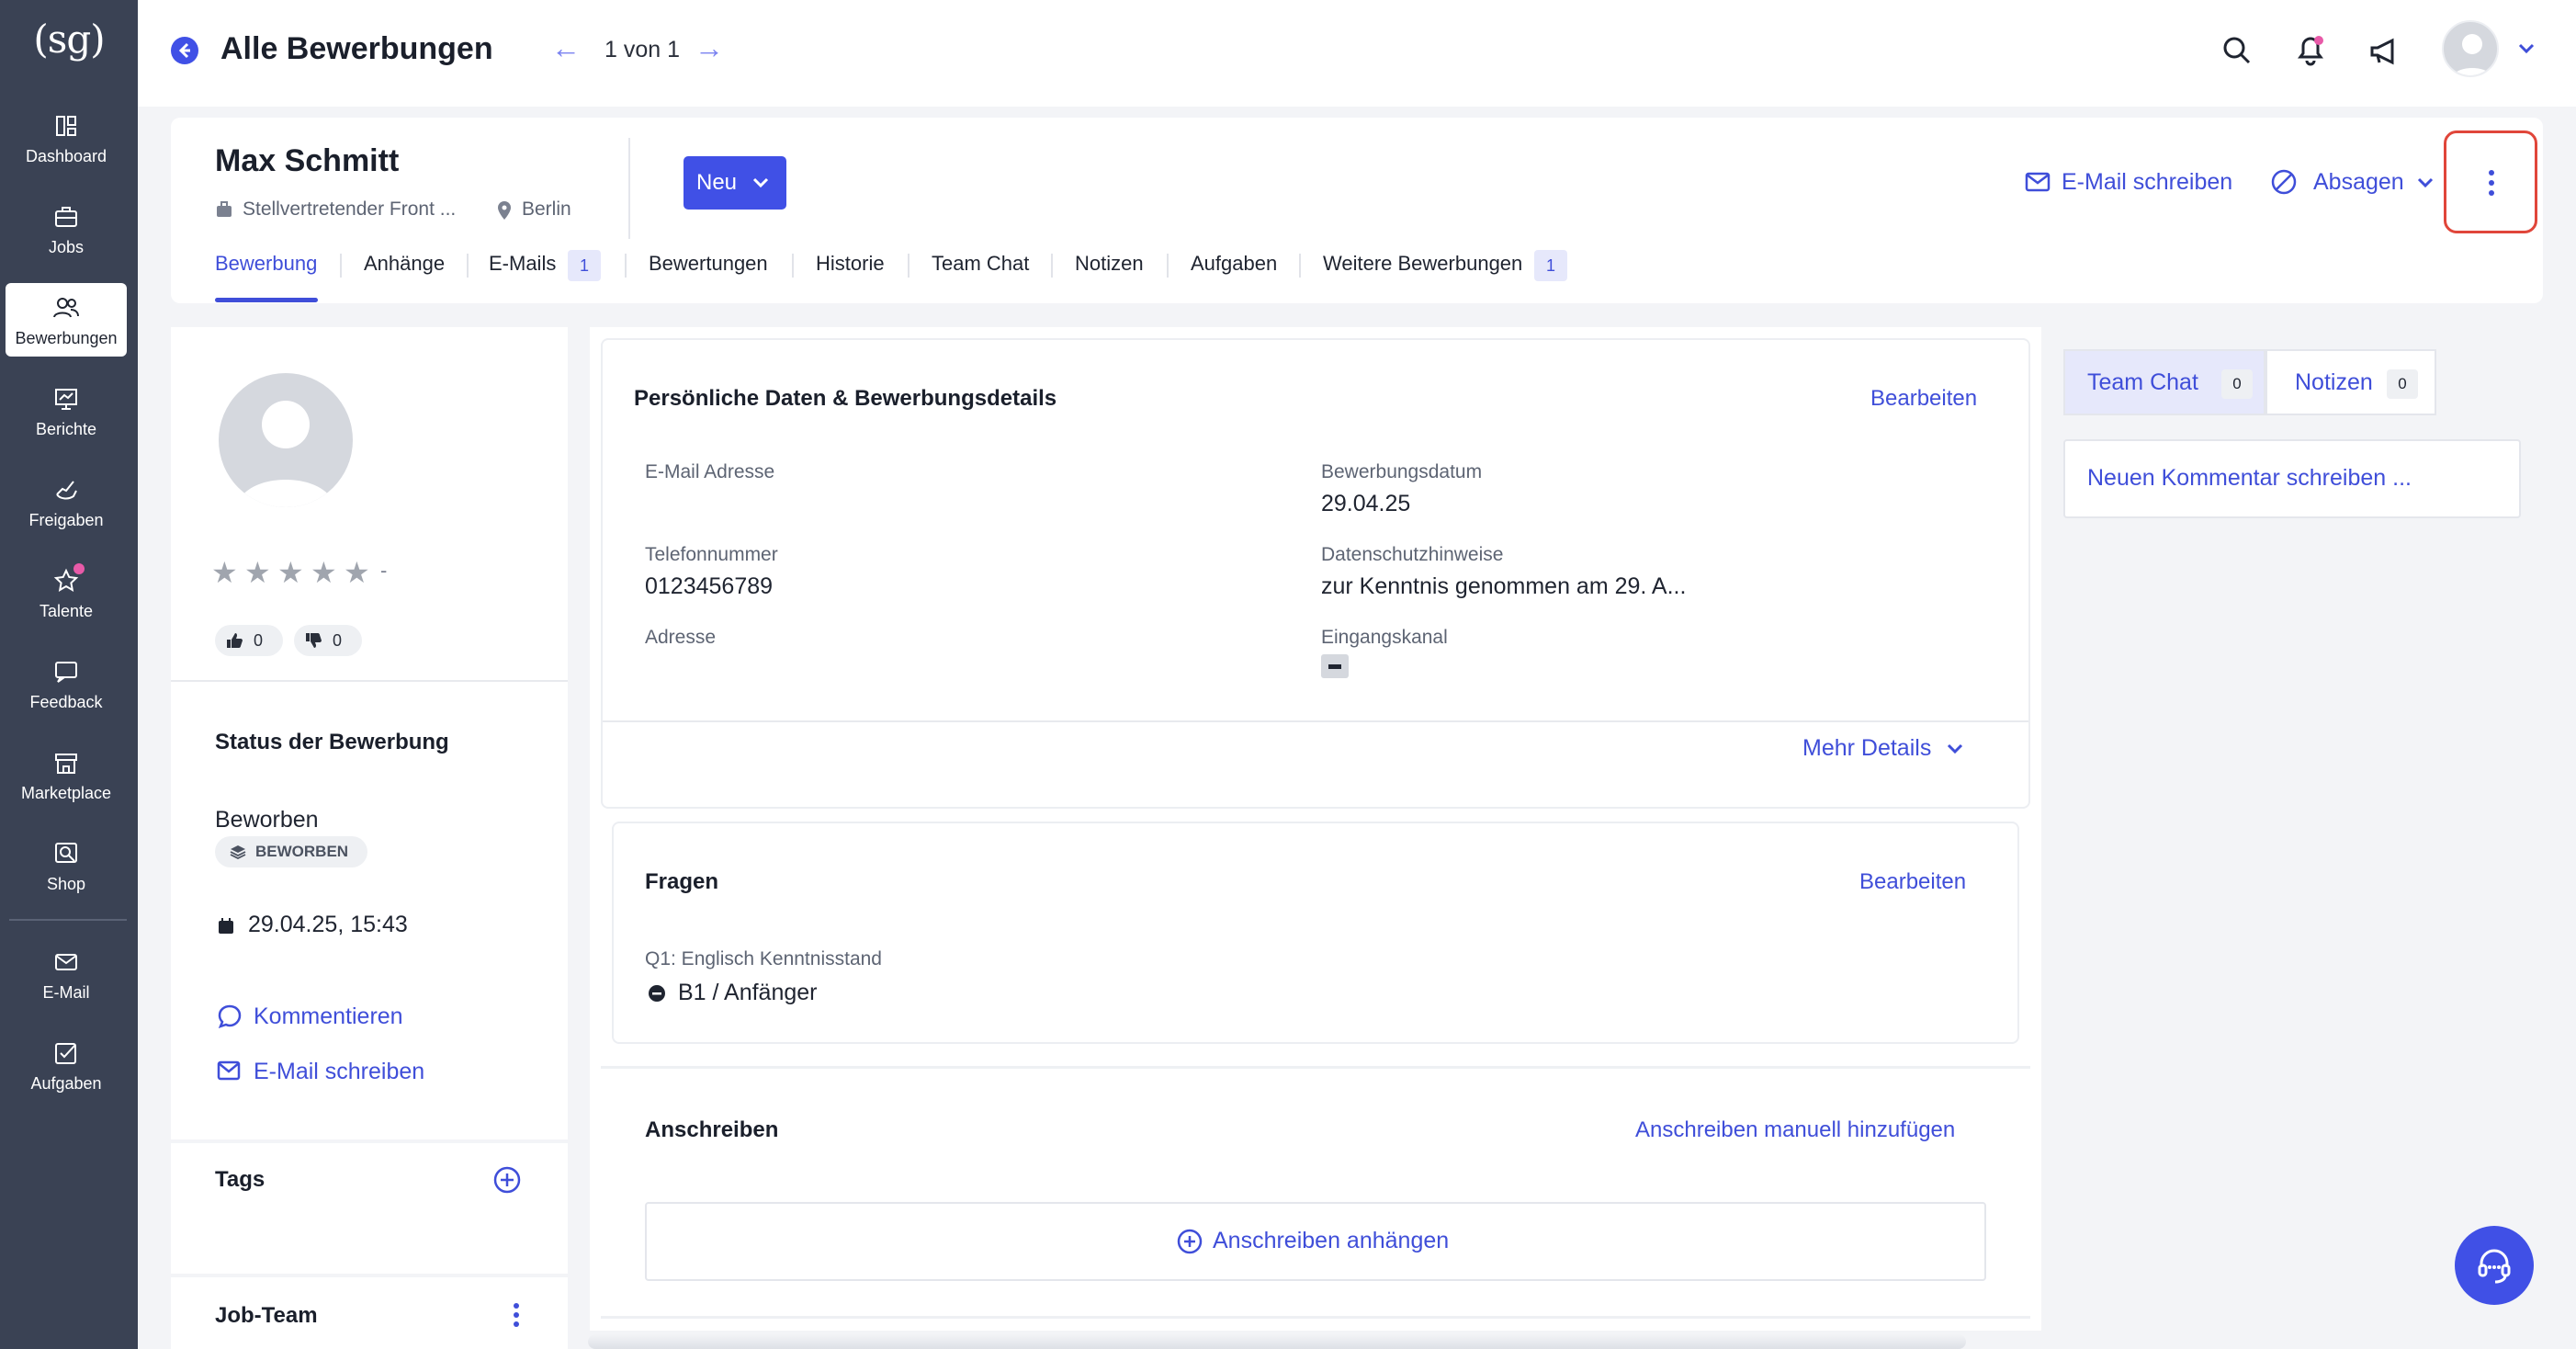  I want to click on back-button, so click(184, 51).